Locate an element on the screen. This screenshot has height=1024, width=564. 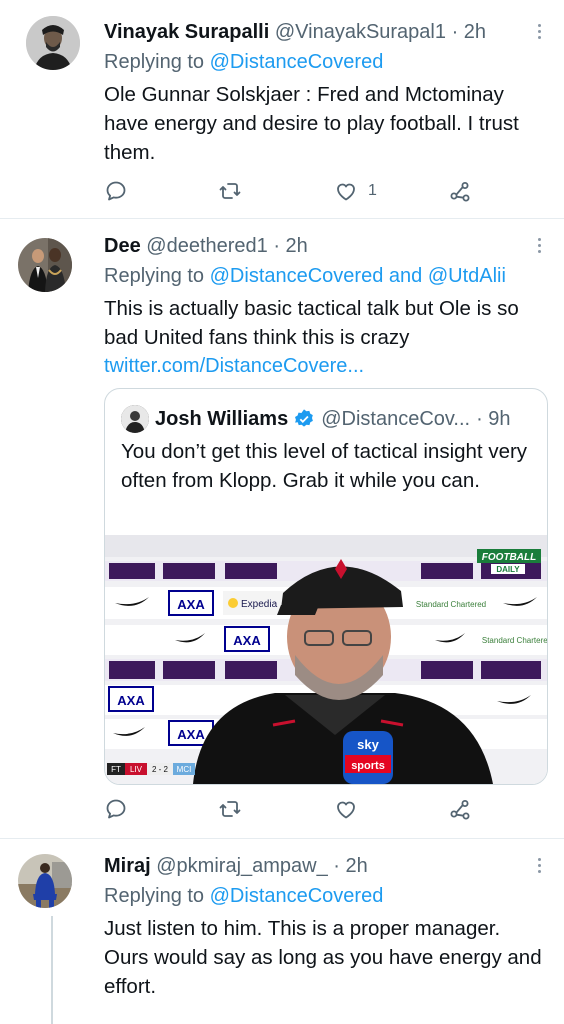
tweet-header: Dee @deethered1 · 2h is located at coordinates (206, 246).